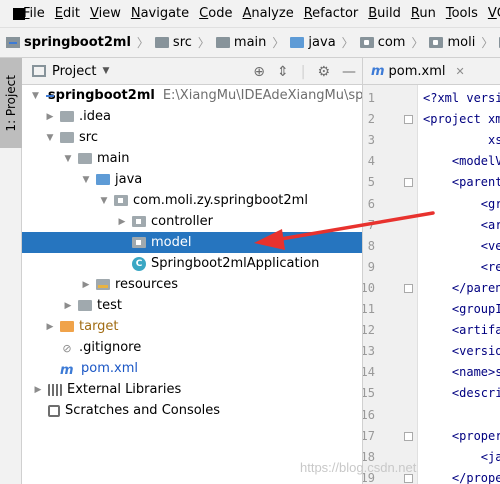  Describe the element at coordinates (461, 372) in the screenshot. I see `code-line: <name>s` at that location.